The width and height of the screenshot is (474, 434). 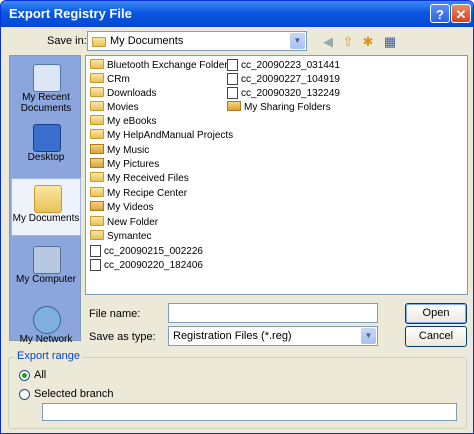 I want to click on new-folder-icon: ✱, so click(x=368, y=42).